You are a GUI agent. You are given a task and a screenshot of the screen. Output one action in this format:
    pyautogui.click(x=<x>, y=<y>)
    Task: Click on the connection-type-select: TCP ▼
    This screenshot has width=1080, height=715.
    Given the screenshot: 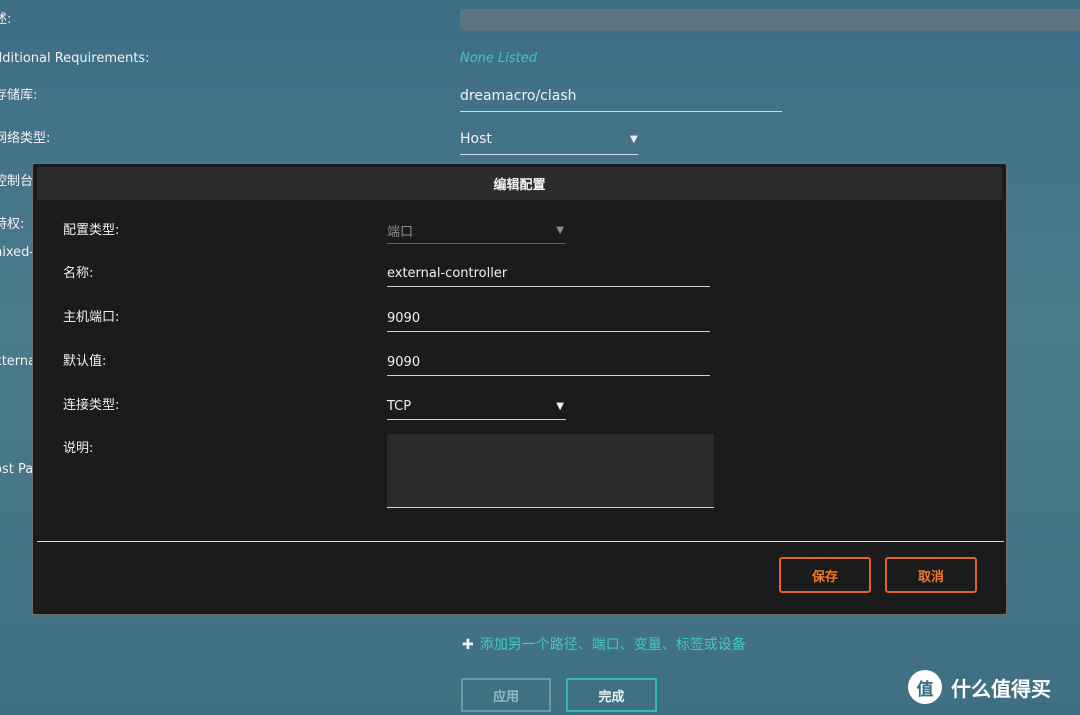 What is the action you would take?
    pyautogui.click(x=476, y=407)
    